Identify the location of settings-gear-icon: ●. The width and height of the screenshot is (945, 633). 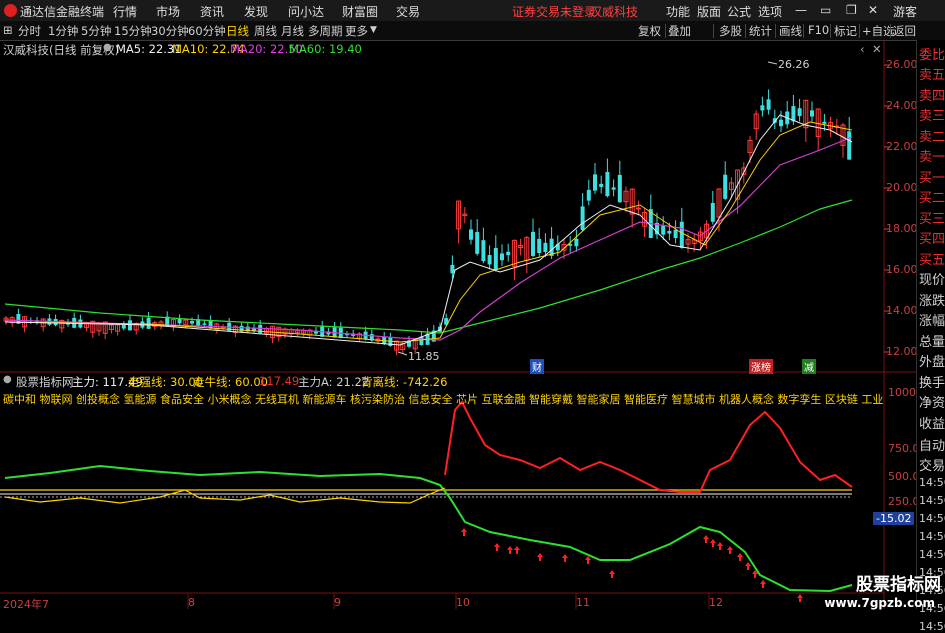
(107, 47).